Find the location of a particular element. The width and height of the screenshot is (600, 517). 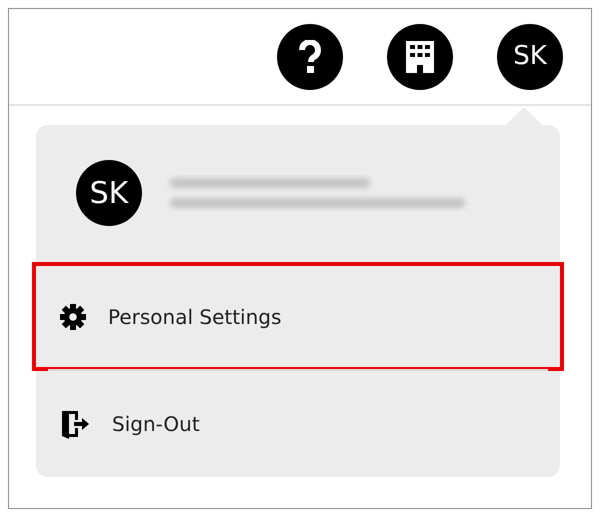

settings-icon is located at coordinates (73, 317).